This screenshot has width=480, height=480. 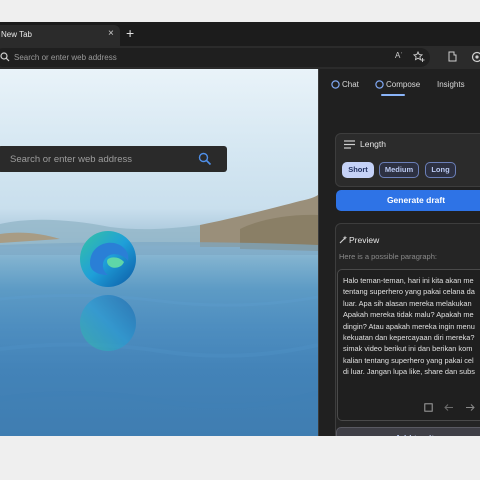 What do you see at coordinates (449, 407) in the screenshot?
I see `arrow-left-icon` at bounding box center [449, 407].